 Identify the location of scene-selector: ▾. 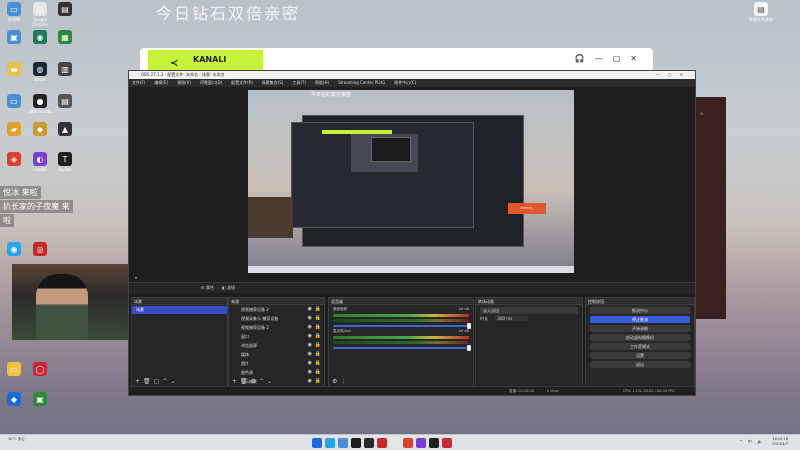
(136, 278).